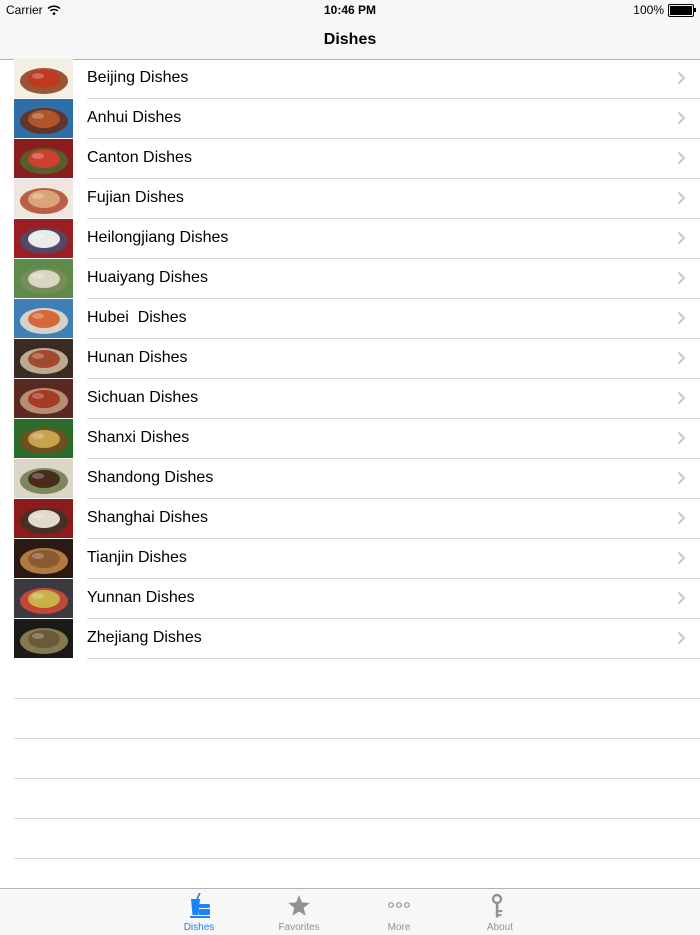 The width and height of the screenshot is (700, 935). What do you see at coordinates (141, 597) in the screenshot?
I see `dish-label: Yunnan Dishes` at bounding box center [141, 597].